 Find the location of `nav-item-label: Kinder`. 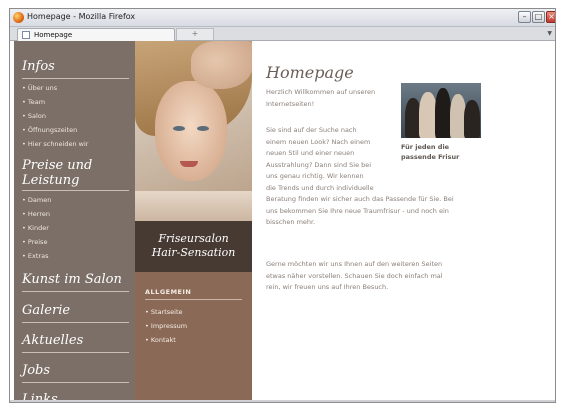

nav-item-label: Kinder is located at coordinates (38, 228).